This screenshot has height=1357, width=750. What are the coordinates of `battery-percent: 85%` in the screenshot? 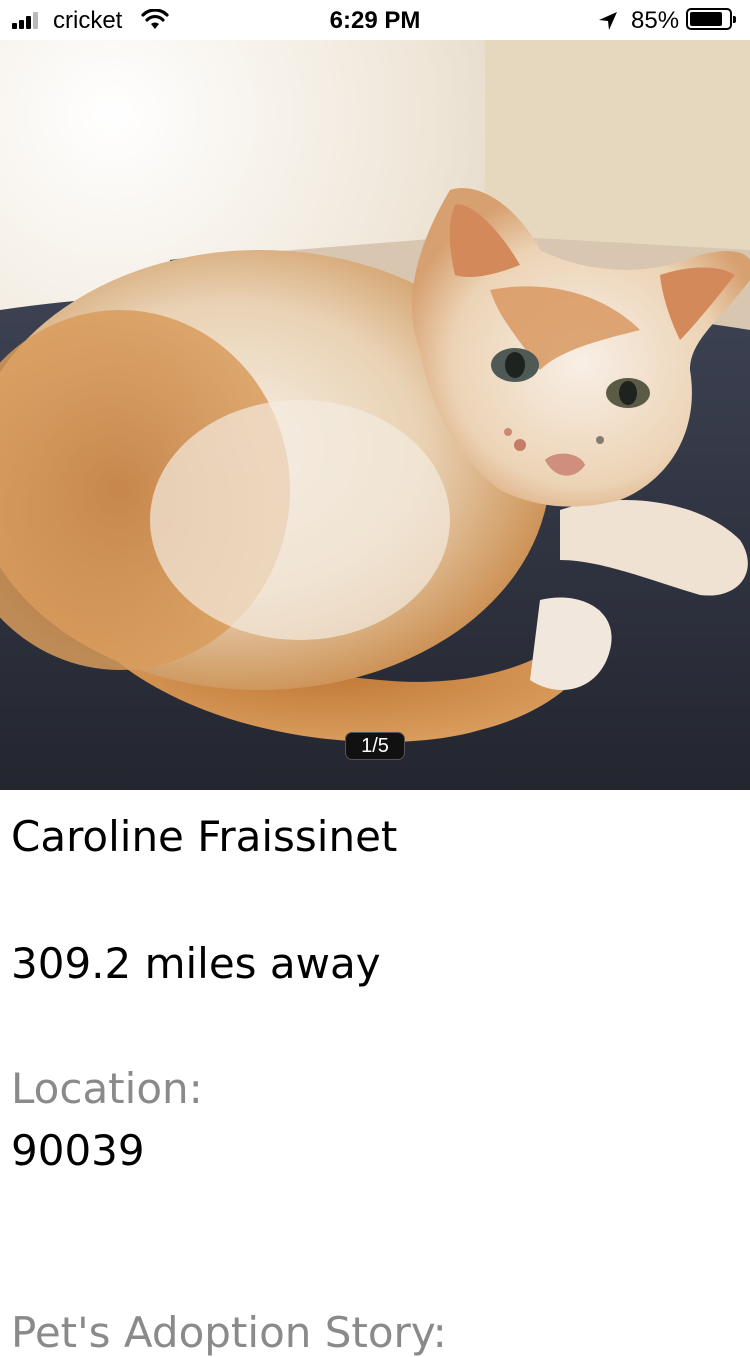 It's located at (655, 20).